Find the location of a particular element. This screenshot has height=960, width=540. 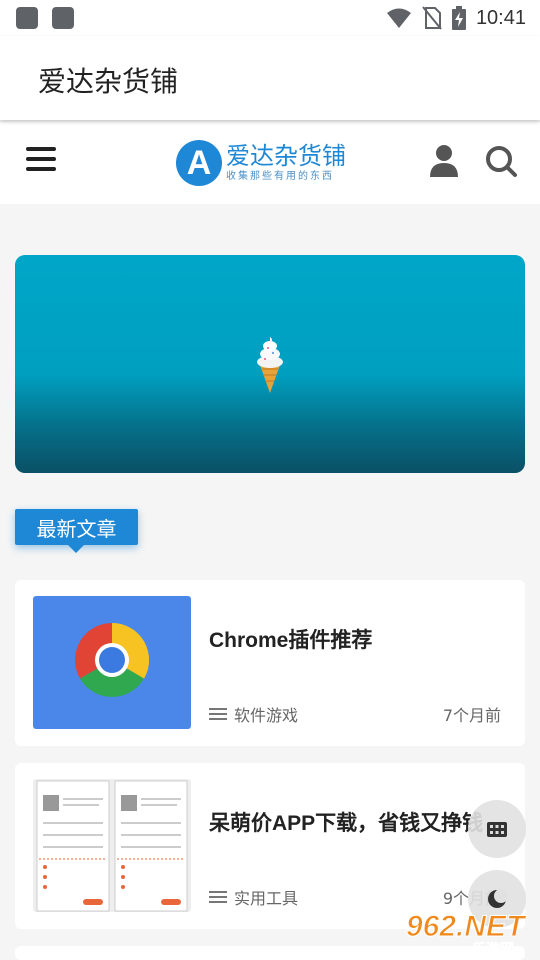

article-category-label: 软件游戏 is located at coordinates (266, 715).